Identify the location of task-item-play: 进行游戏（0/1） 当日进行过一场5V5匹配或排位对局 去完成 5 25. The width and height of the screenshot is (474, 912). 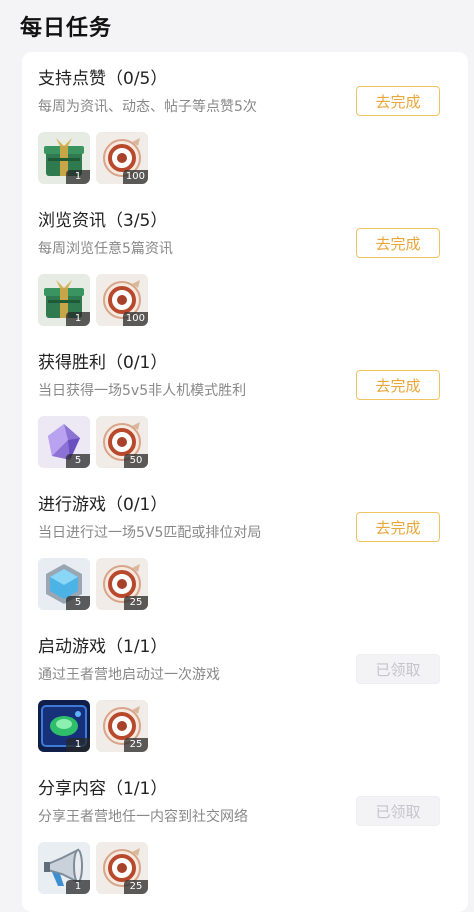
(248, 548).